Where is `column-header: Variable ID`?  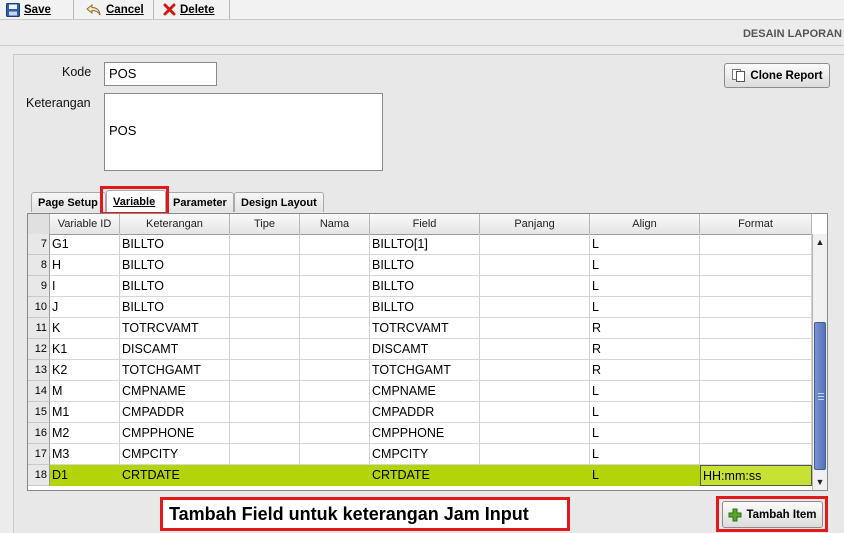
column-header: Variable ID is located at coordinates (85, 224).